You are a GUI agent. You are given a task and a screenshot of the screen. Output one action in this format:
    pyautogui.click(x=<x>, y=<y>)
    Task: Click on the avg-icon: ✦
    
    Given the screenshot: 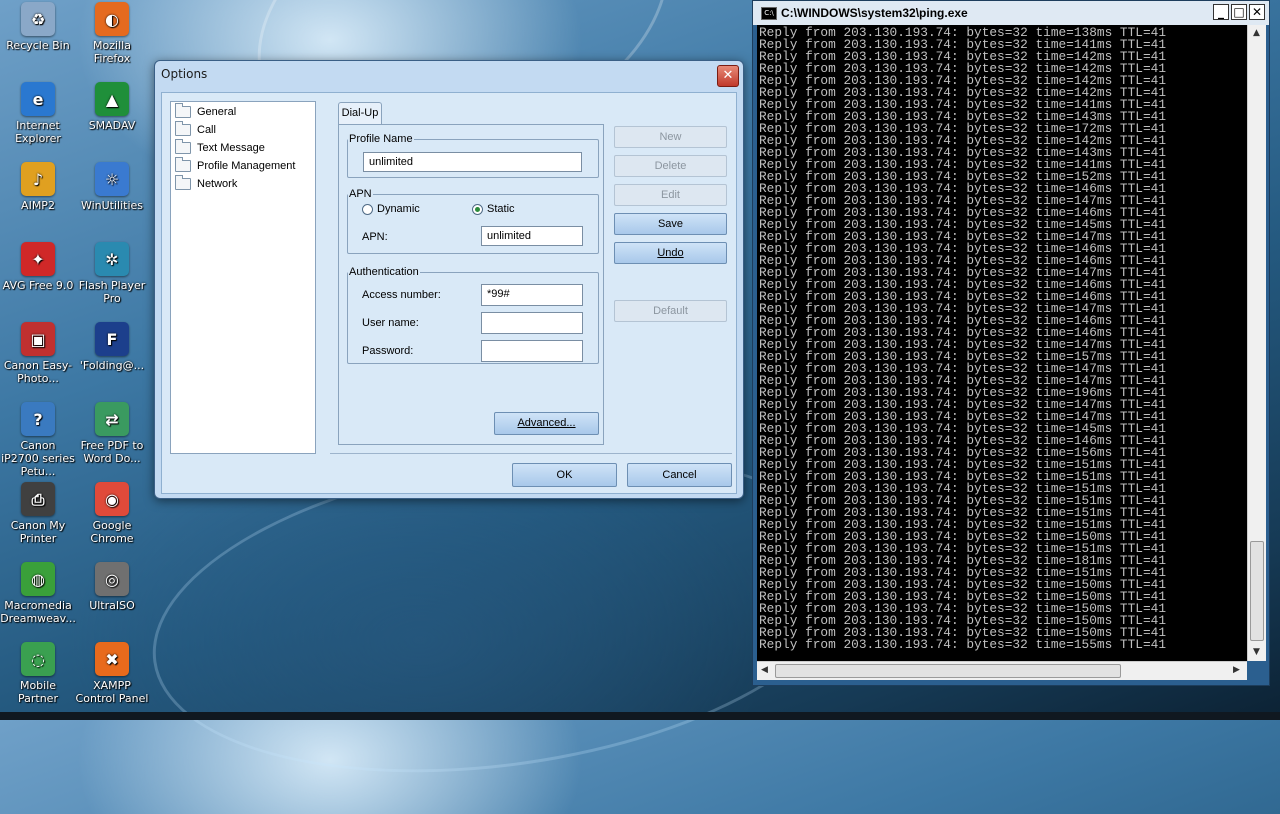 What is the action you would take?
    pyautogui.click(x=38, y=259)
    